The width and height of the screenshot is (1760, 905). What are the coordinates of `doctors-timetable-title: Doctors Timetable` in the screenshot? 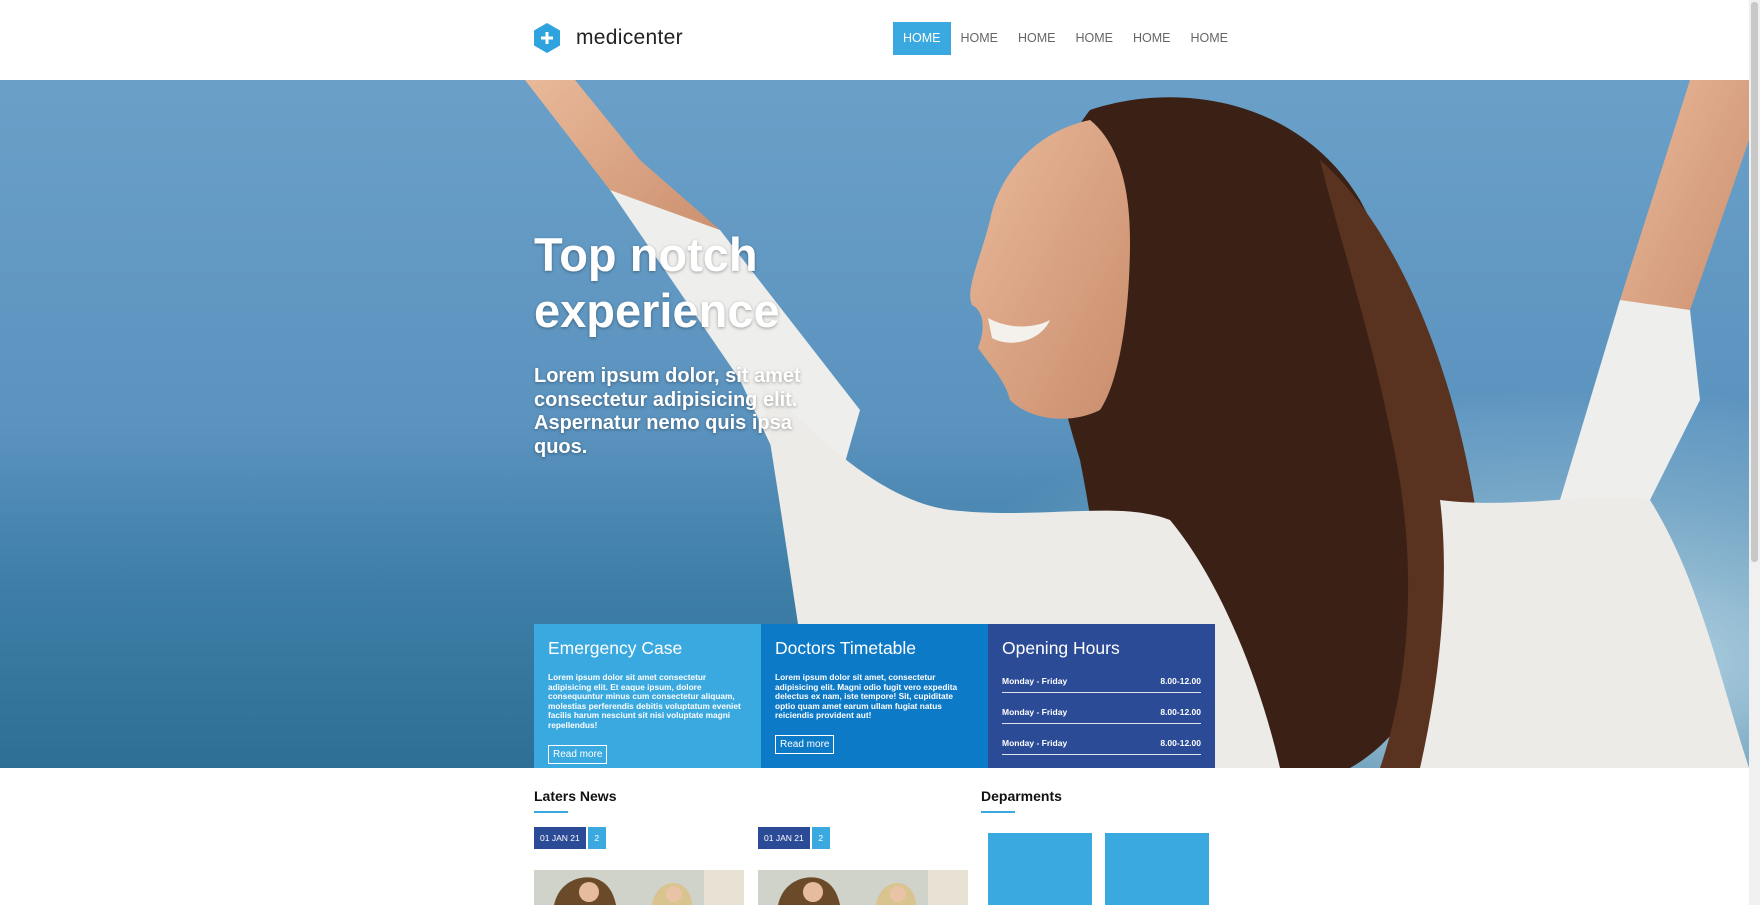 It's located at (846, 648).